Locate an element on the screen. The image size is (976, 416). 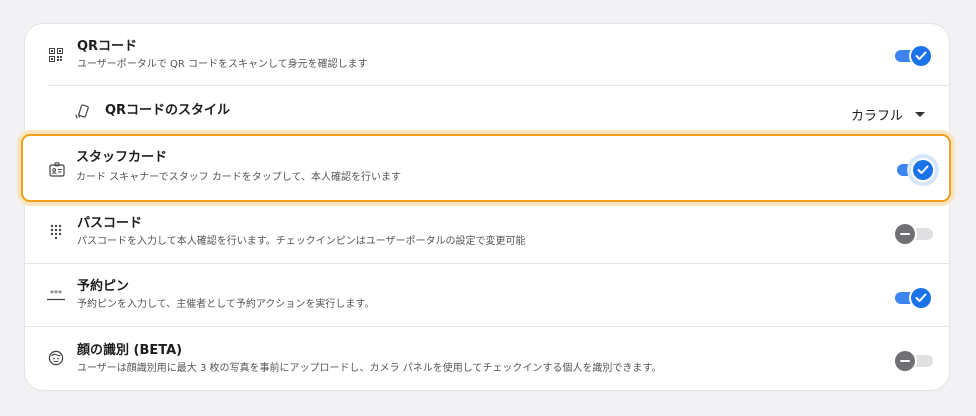
setting-row-booking-pin: *** 予約ピン 予約ピンを入力して、主催者として予約アクションを実行します。 is located at coordinates (487, 295).